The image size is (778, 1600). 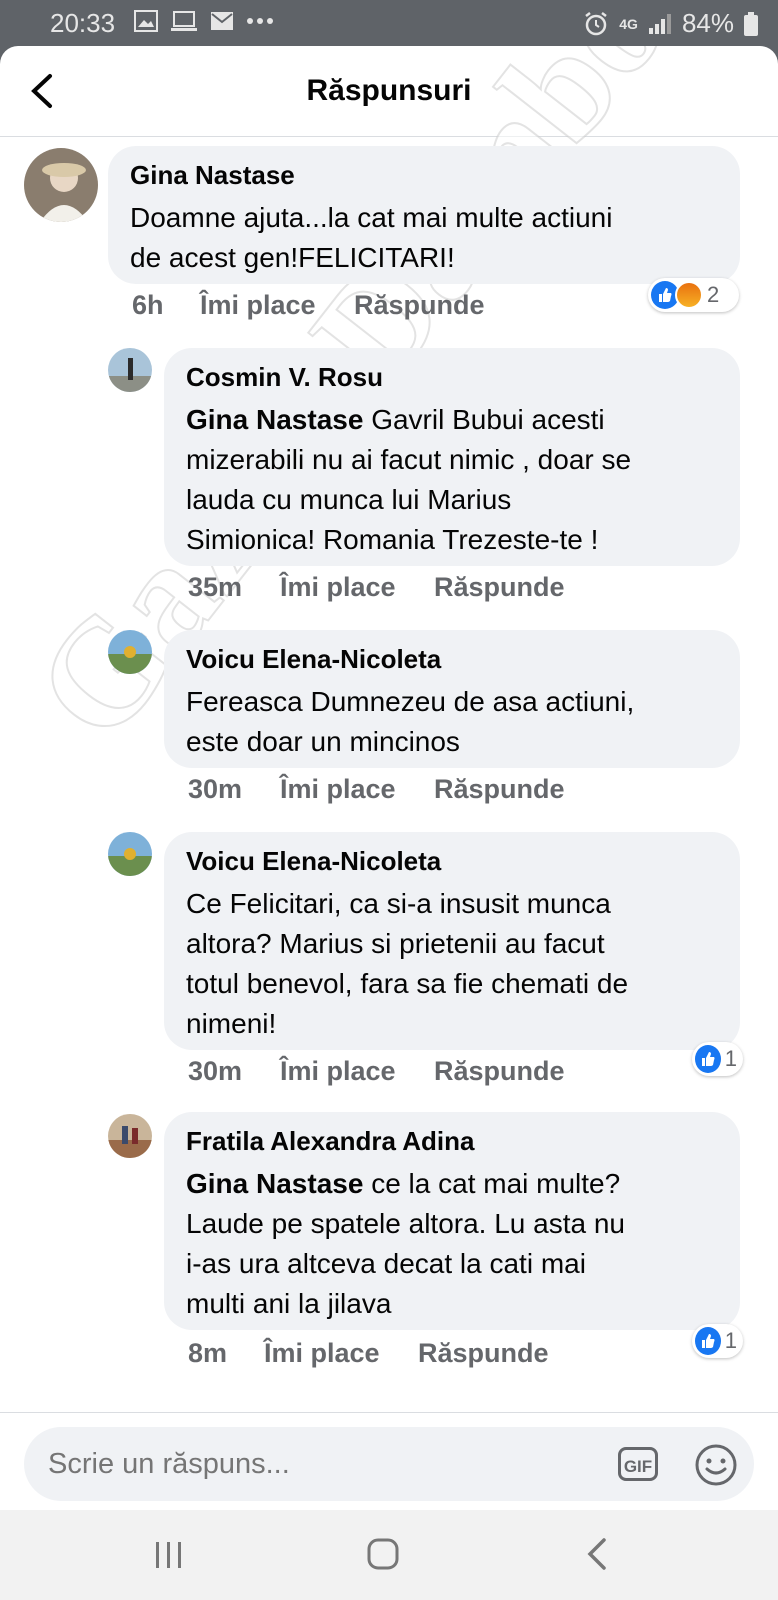 What do you see at coordinates (383, 1554) in the screenshot?
I see `home-icon` at bounding box center [383, 1554].